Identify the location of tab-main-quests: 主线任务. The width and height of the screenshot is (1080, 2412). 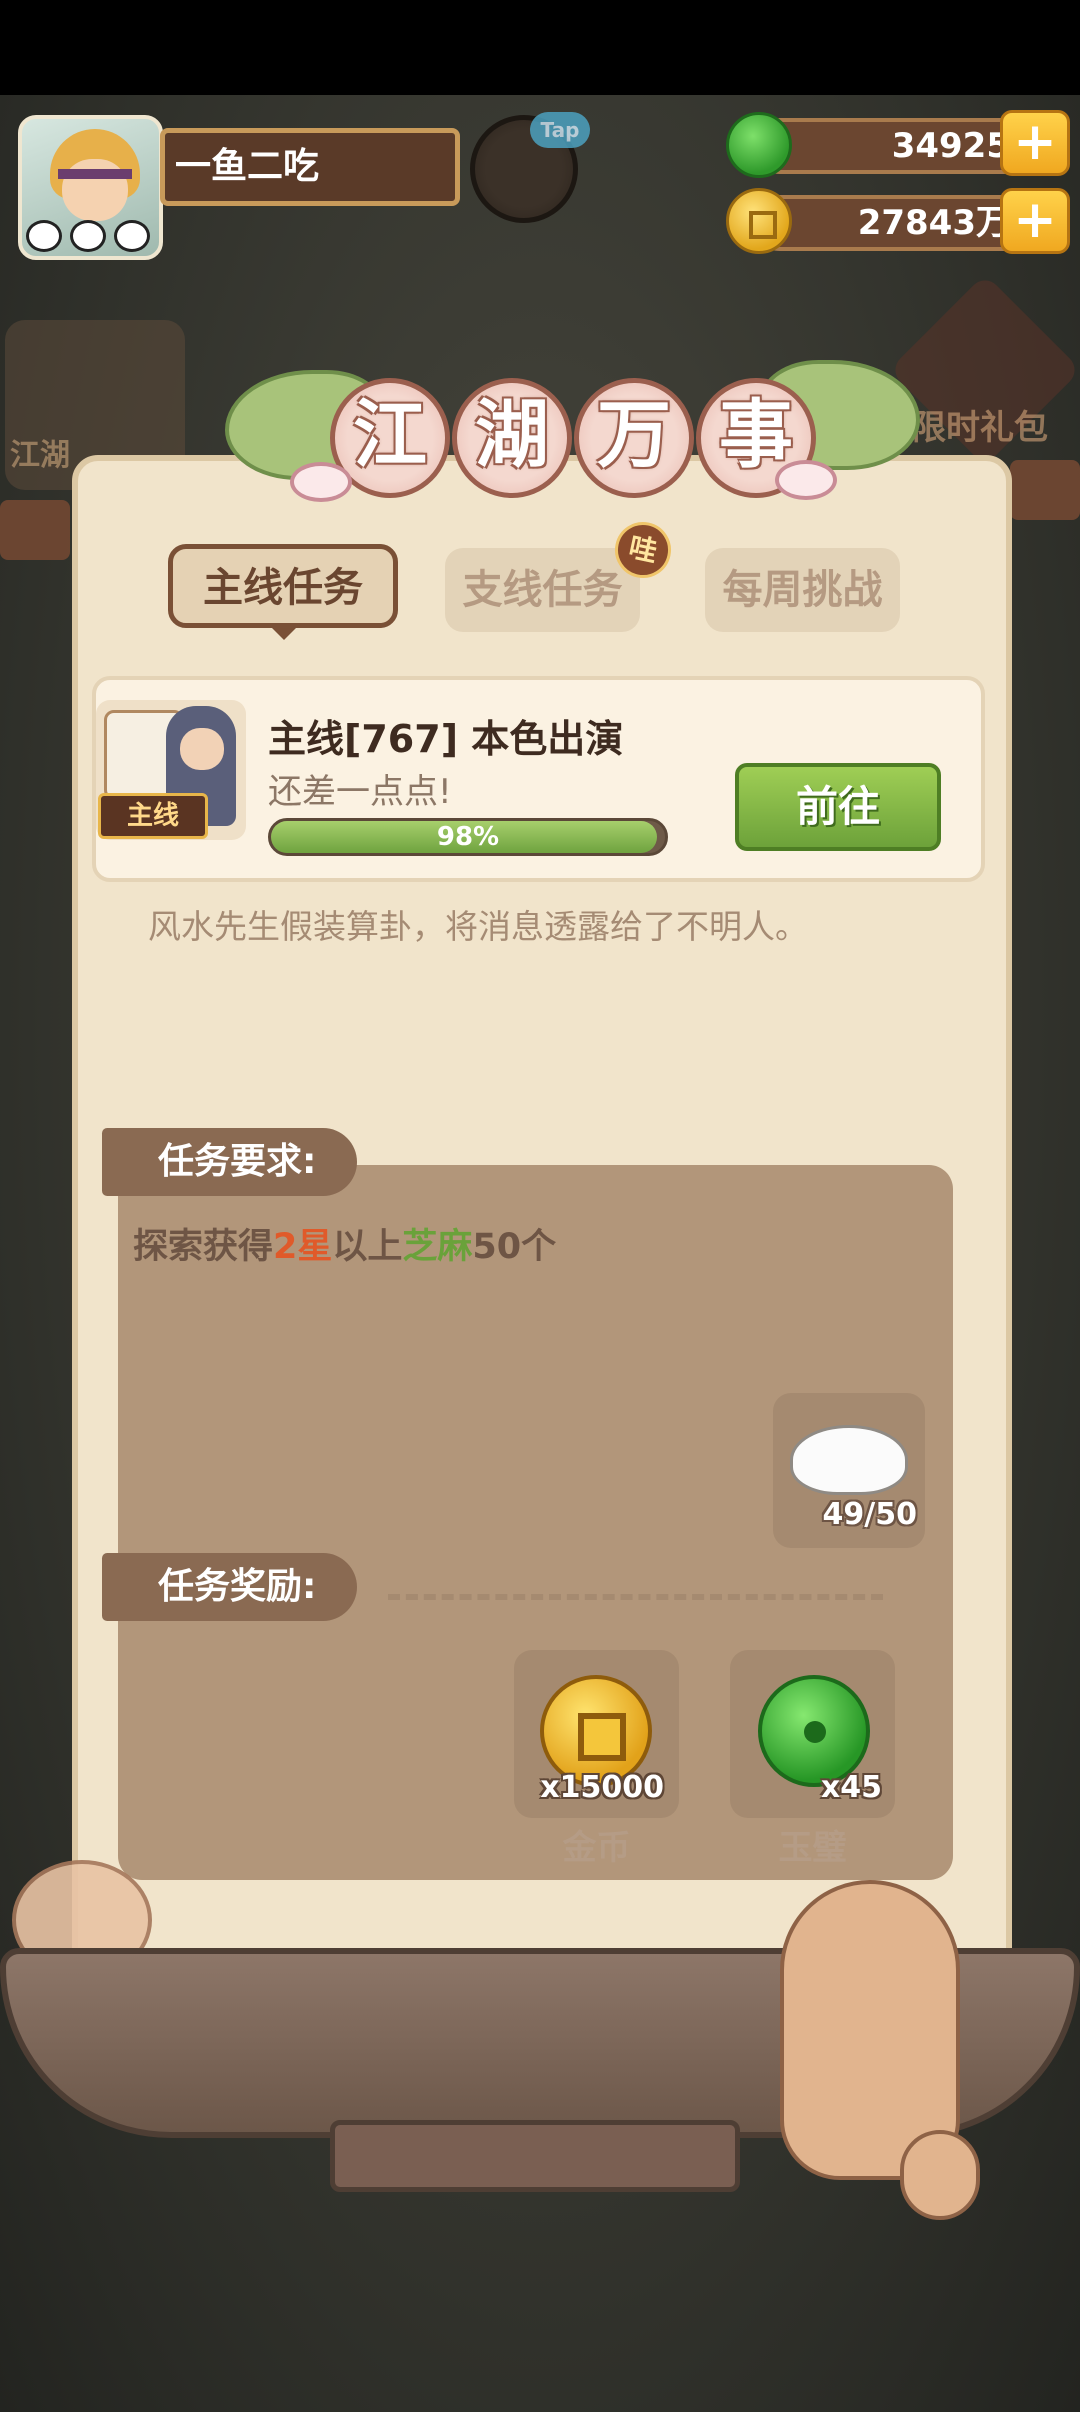
(283, 586).